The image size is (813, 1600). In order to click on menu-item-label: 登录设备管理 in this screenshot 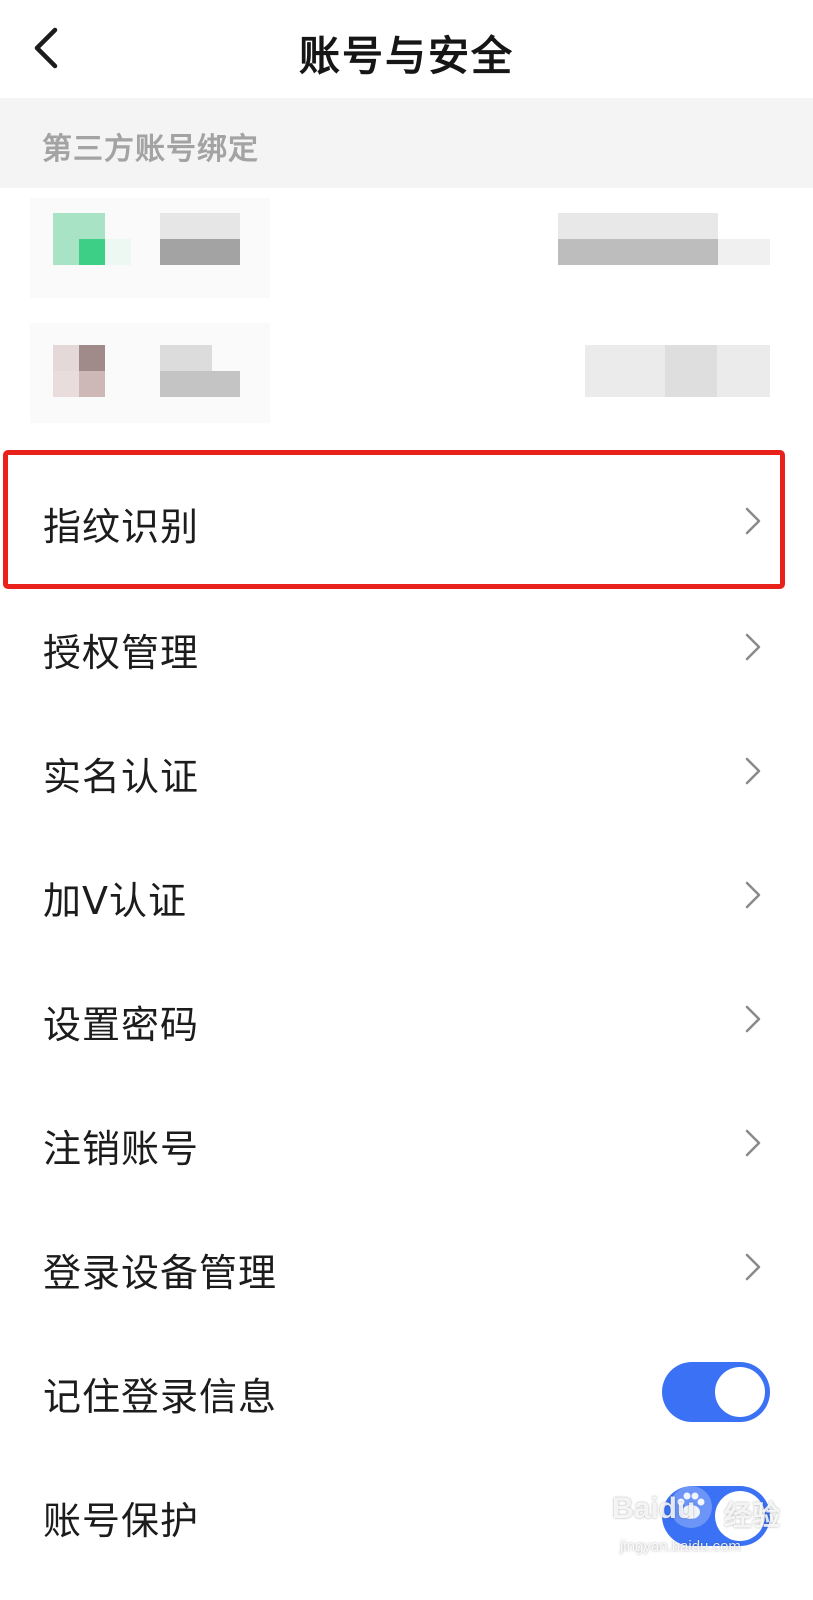, I will do `click(160, 1273)`.